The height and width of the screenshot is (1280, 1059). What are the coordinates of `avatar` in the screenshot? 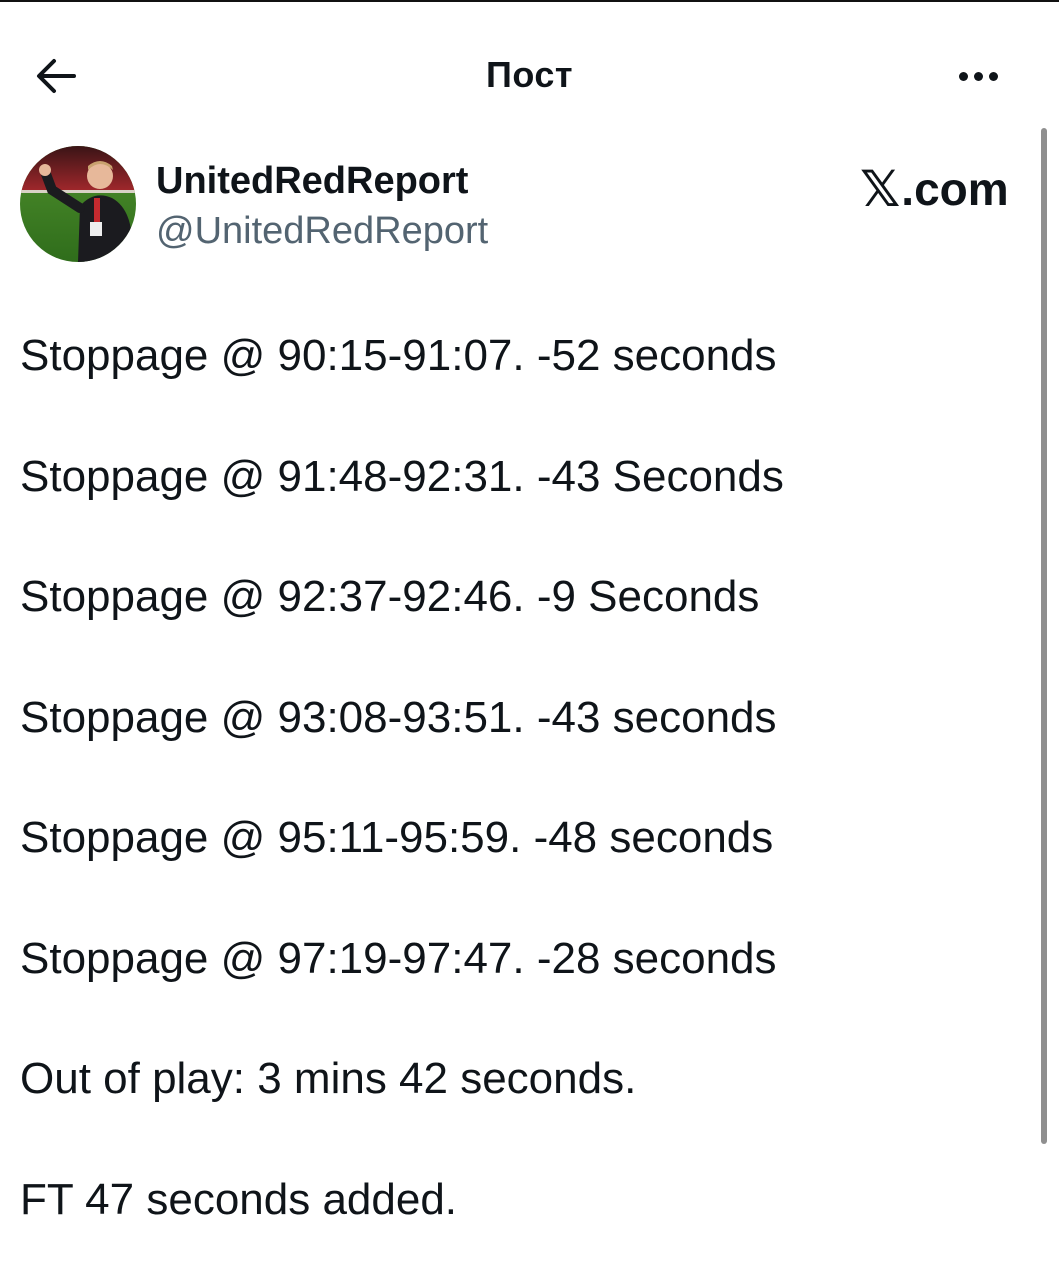 It's located at (78, 204).